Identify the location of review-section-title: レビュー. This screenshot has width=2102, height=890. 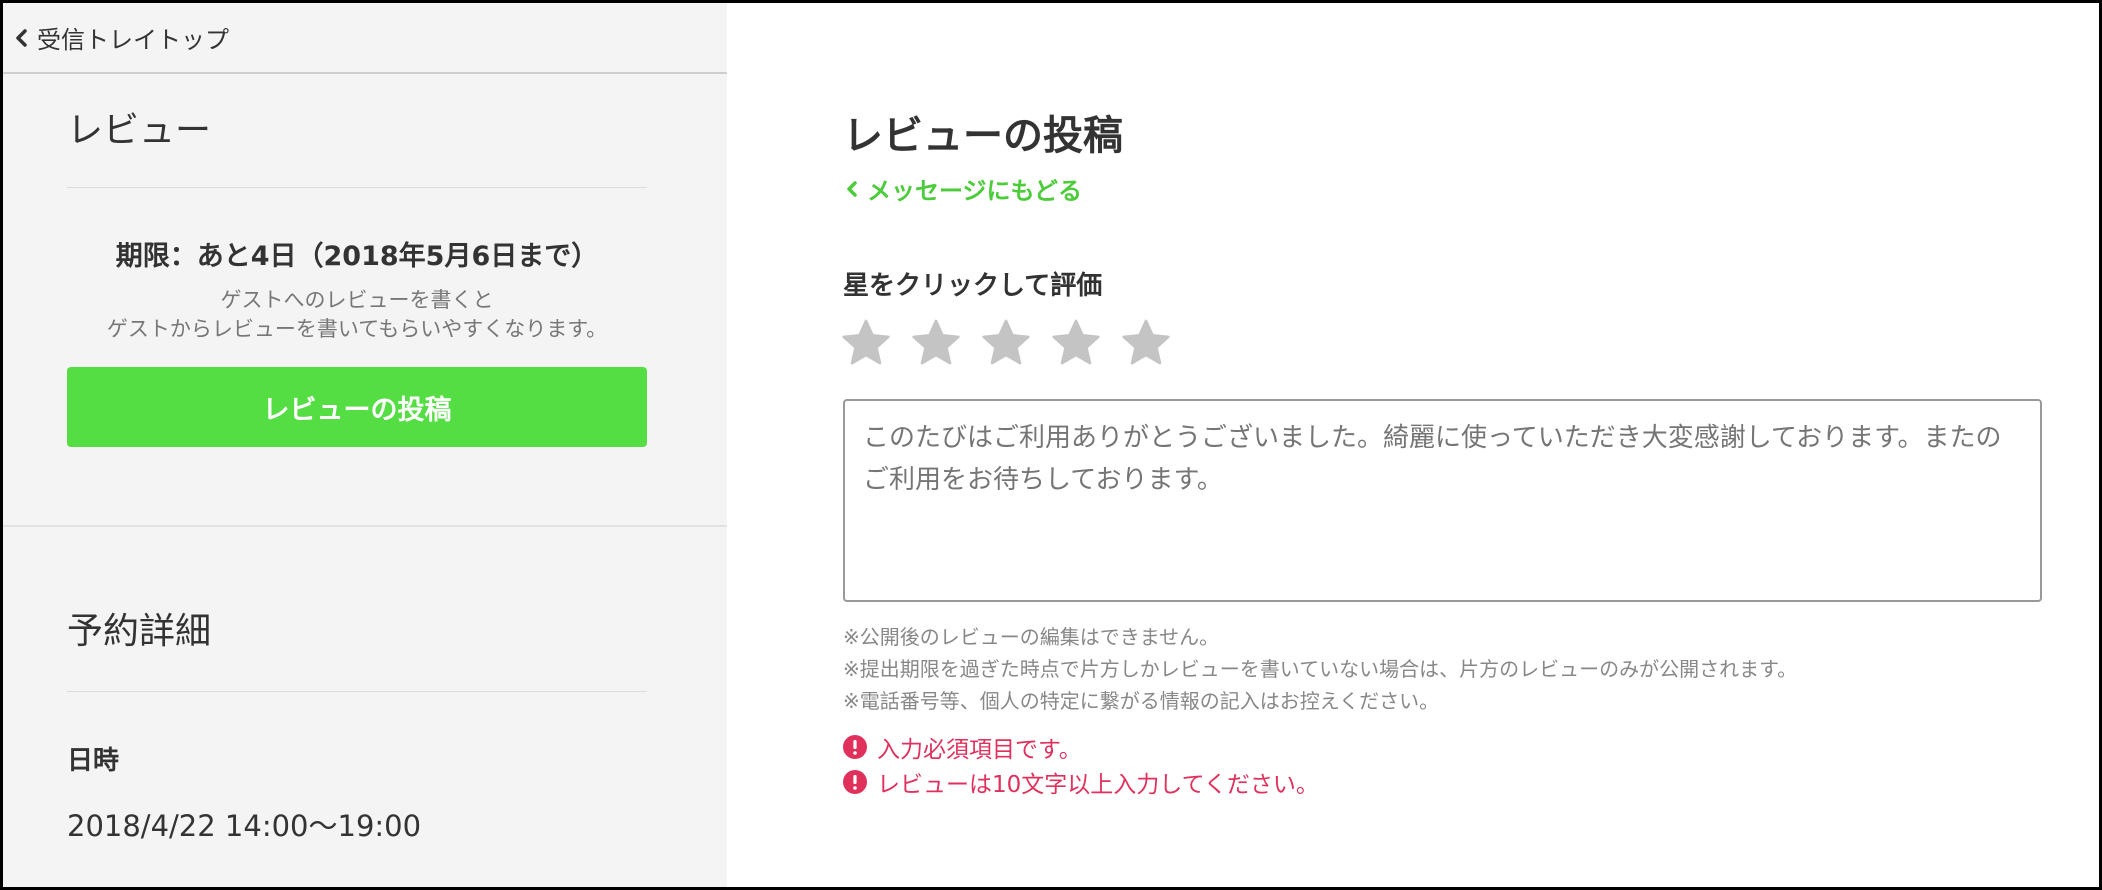
(139, 130).